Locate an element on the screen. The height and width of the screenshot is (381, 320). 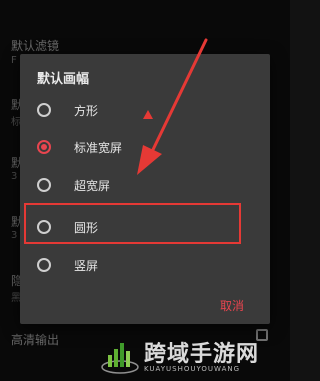
radio-standard-widescreen is located at coordinates (44, 147).